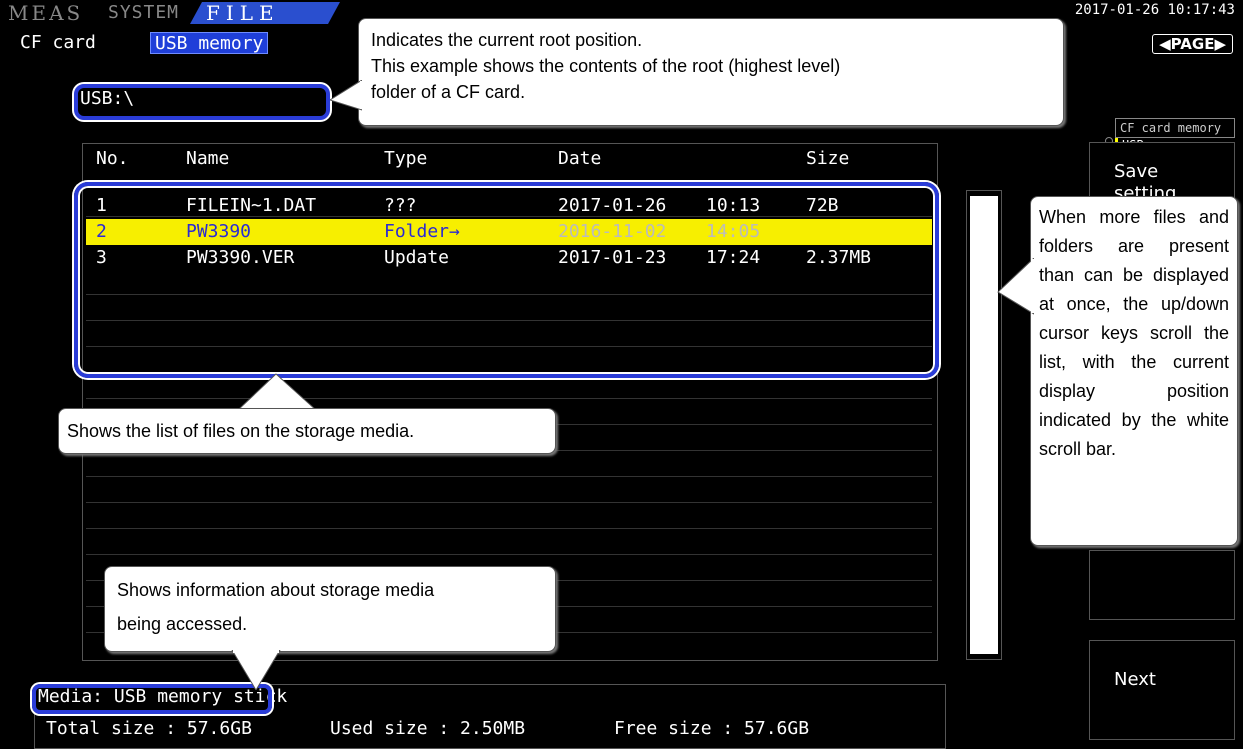  What do you see at coordinates (580, 158) in the screenshot?
I see `column-date: Date` at bounding box center [580, 158].